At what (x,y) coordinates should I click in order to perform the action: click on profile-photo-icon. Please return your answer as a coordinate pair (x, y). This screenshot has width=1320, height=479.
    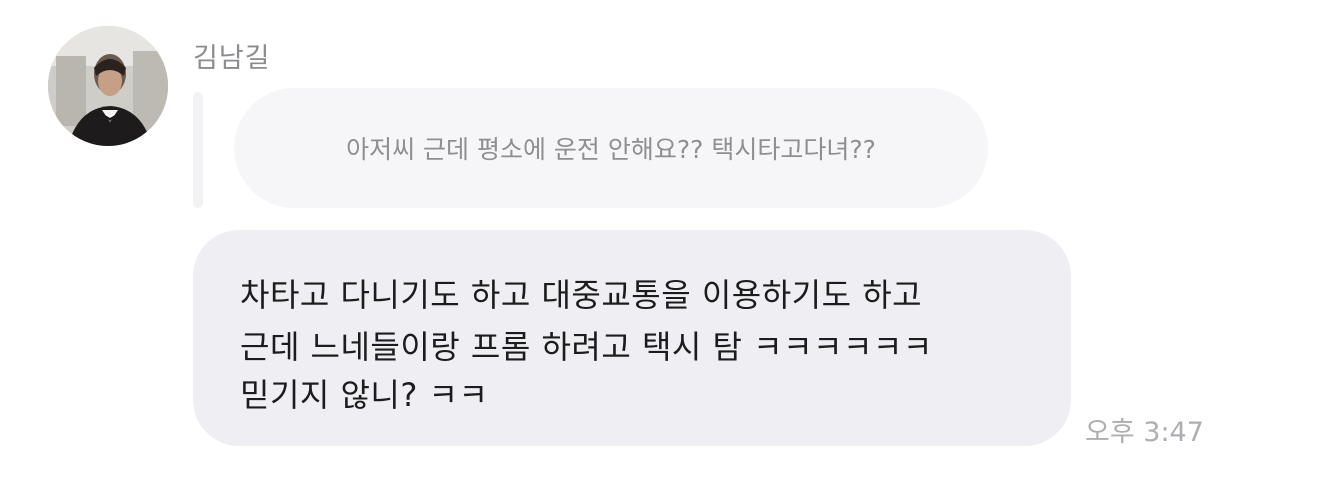
    Looking at the image, I should click on (108, 86).